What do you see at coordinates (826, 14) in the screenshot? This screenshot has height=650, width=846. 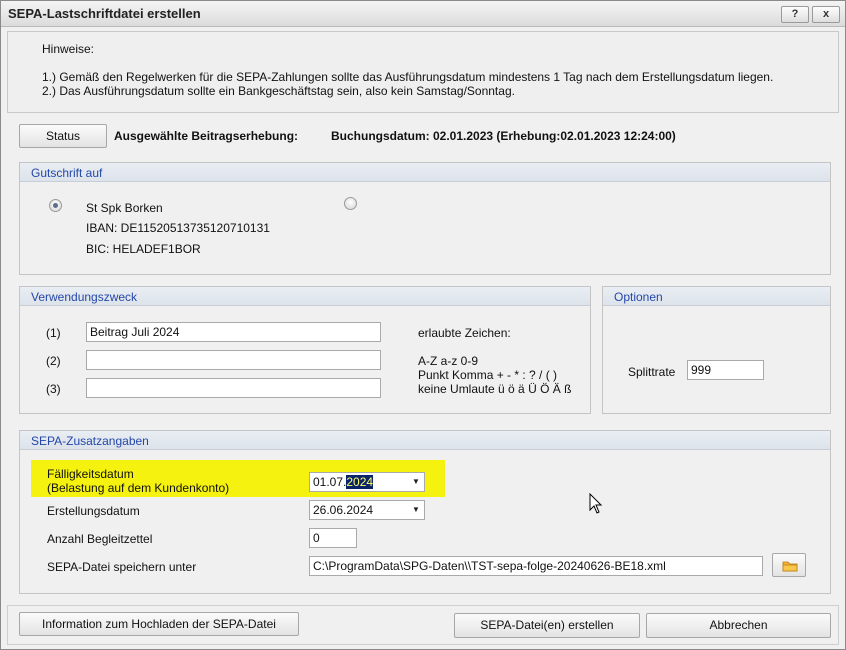 I see `close-button: x` at bounding box center [826, 14].